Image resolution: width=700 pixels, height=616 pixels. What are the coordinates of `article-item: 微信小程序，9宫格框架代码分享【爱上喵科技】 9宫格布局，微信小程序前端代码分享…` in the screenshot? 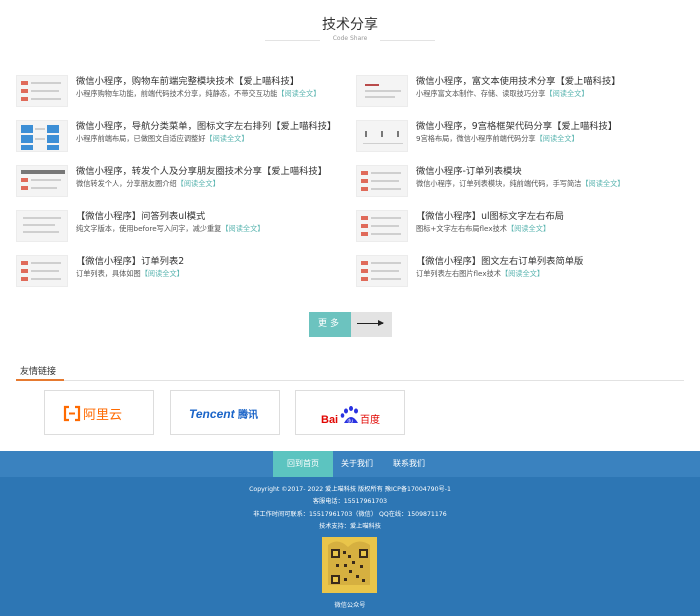 It's located at (521, 135).